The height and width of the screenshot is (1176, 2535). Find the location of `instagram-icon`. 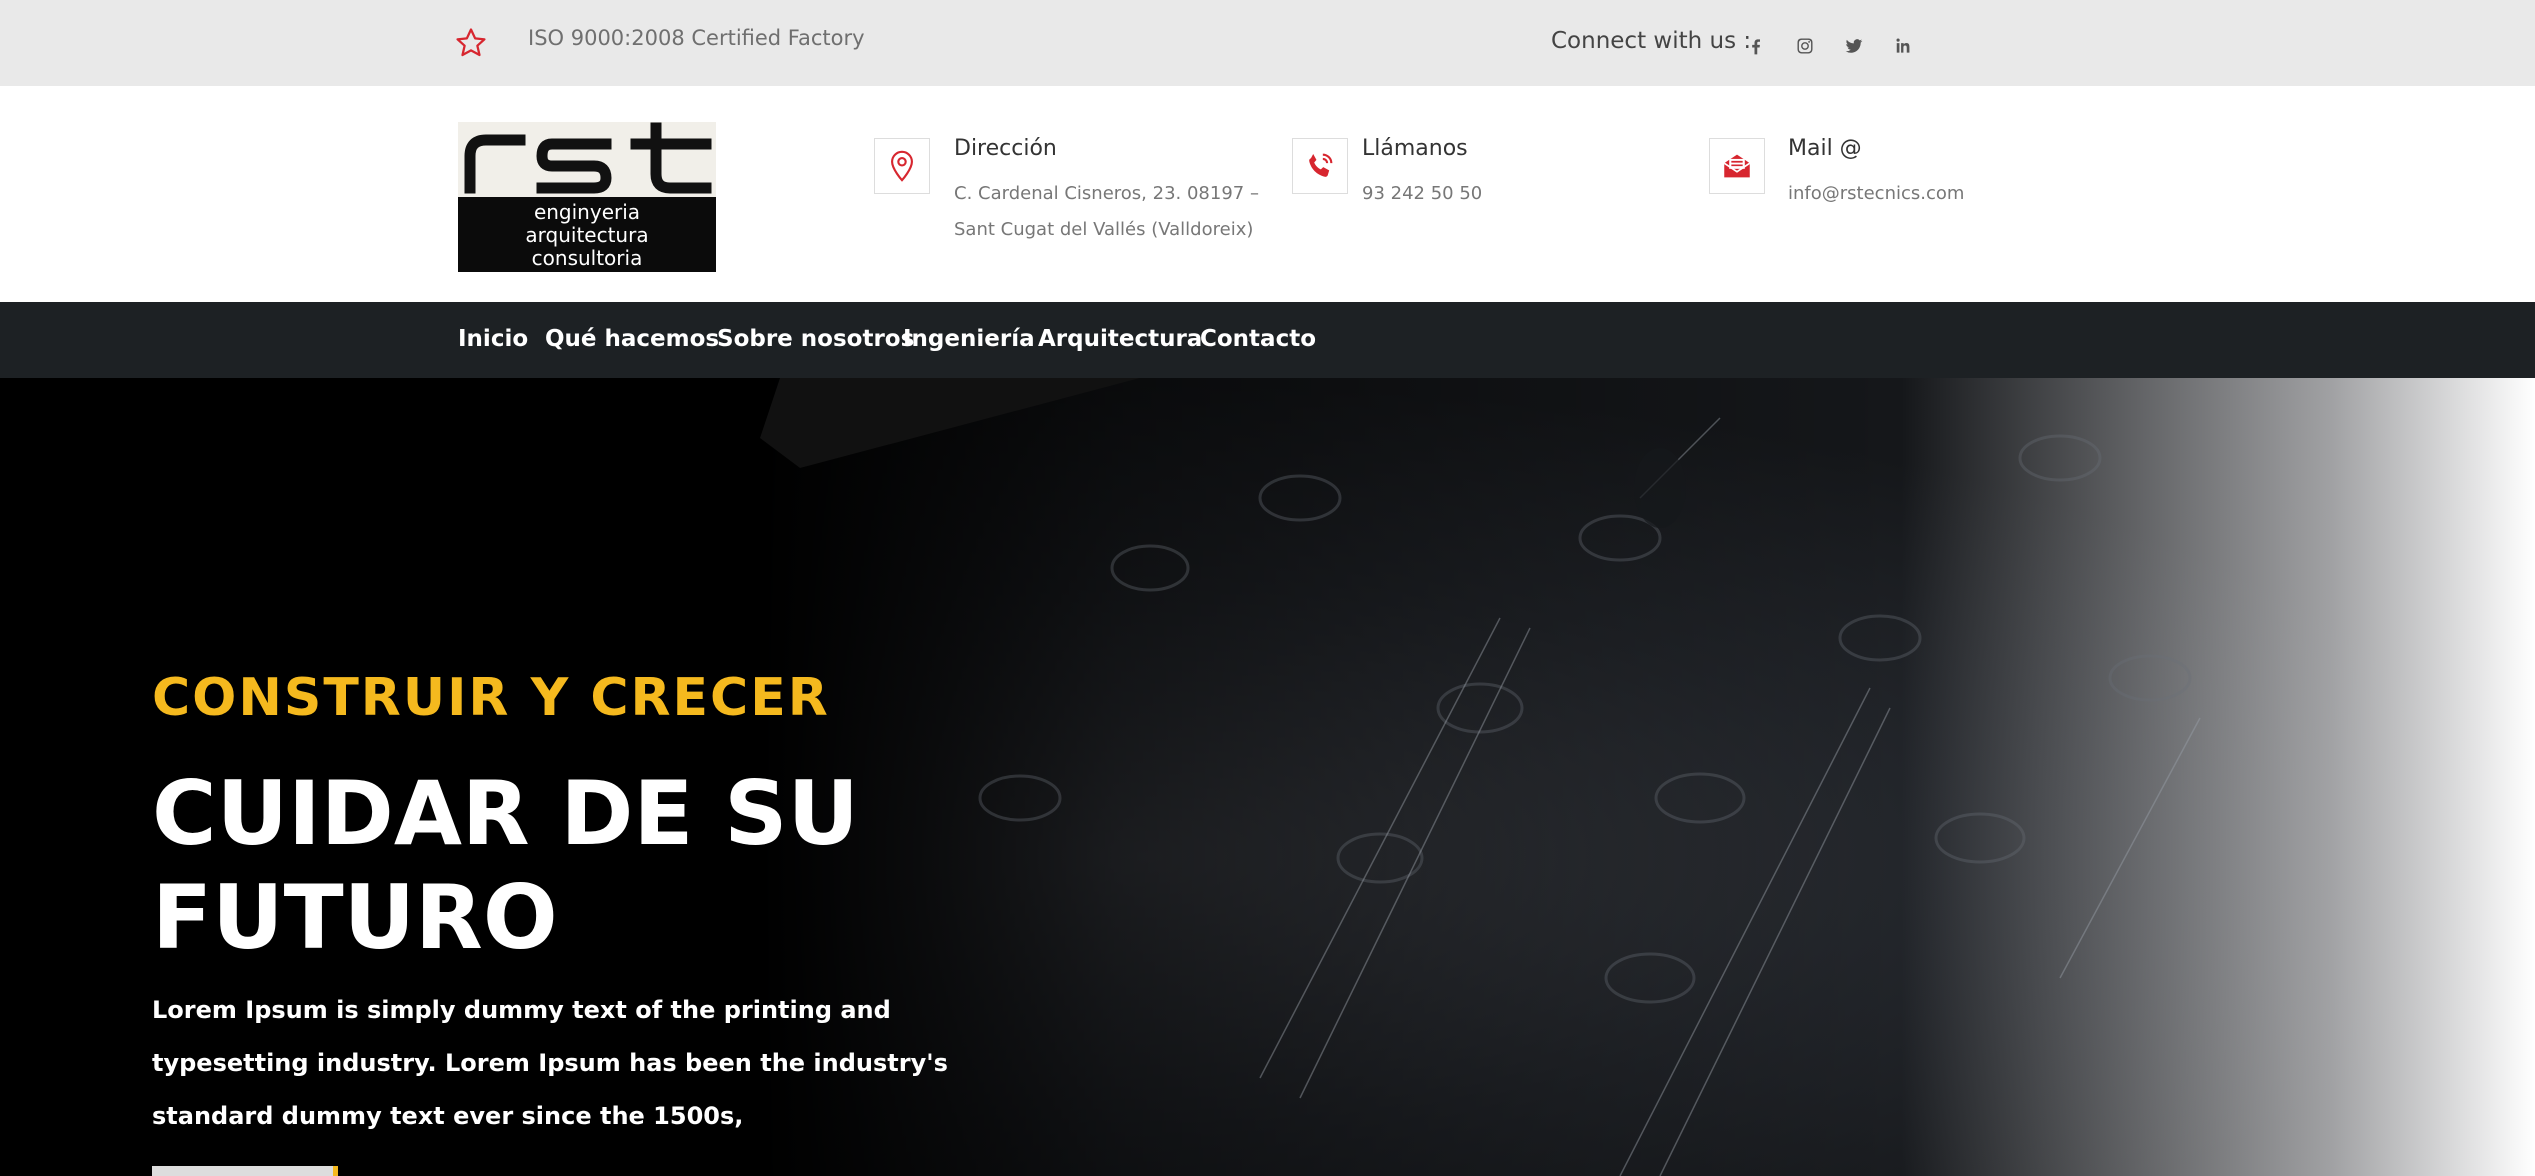

instagram-icon is located at coordinates (1805, 46).